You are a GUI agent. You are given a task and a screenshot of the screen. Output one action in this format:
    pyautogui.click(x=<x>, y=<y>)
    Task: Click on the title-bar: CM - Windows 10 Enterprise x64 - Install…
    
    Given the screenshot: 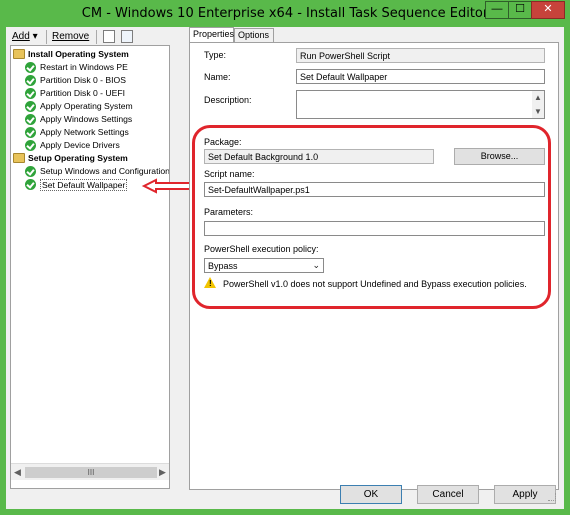 What is the action you would take?
    pyautogui.click(x=285, y=13)
    